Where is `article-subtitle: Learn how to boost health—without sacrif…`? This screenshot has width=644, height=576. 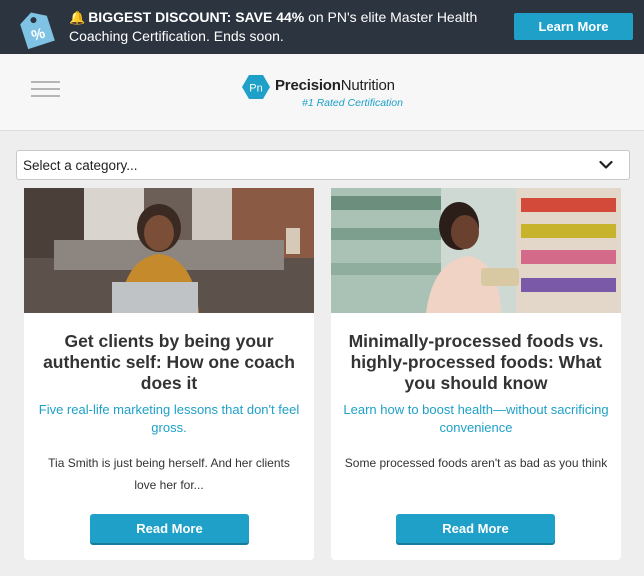 article-subtitle: Learn how to boost health—without sacrif… is located at coordinates (476, 418).